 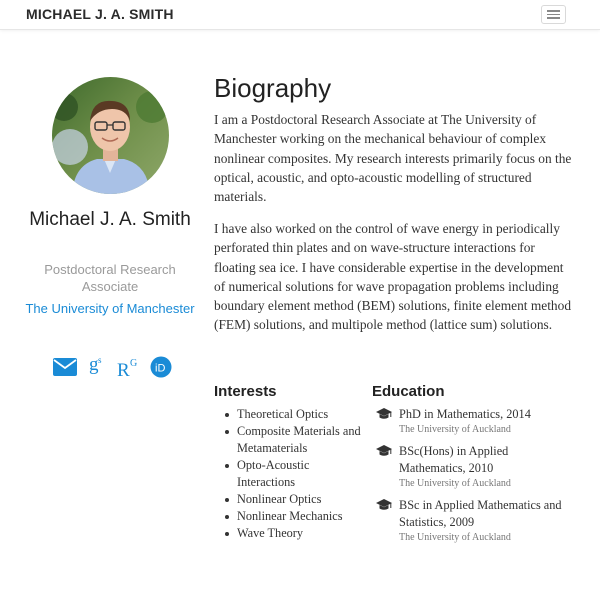 I want to click on researchgate-link: R G, so click(x=128, y=369).